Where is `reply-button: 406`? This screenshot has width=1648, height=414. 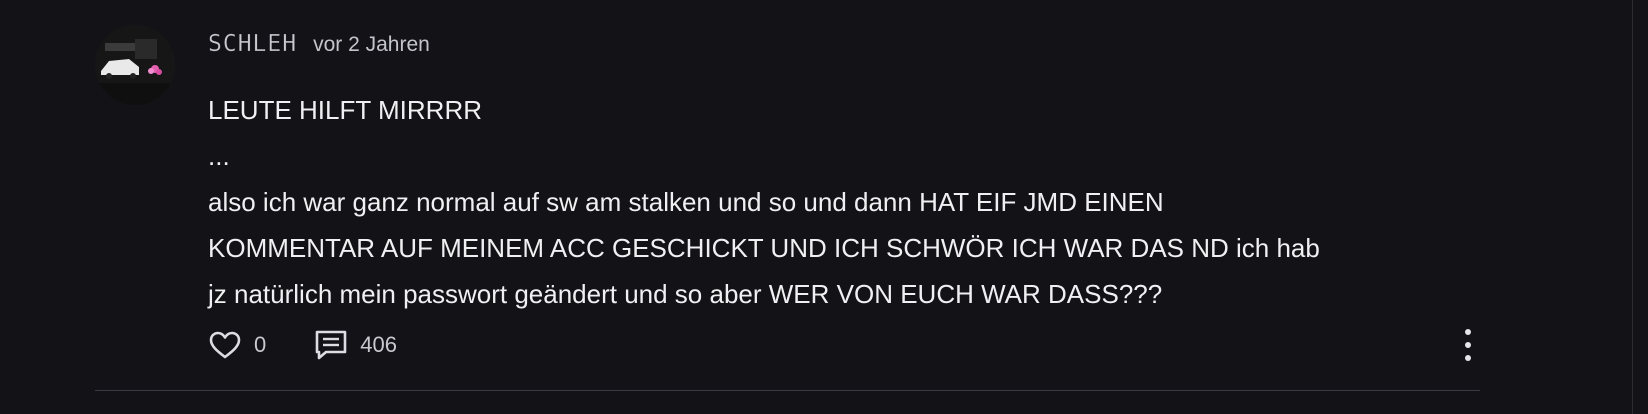
reply-button: 406 is located at coordinates (355, 345).